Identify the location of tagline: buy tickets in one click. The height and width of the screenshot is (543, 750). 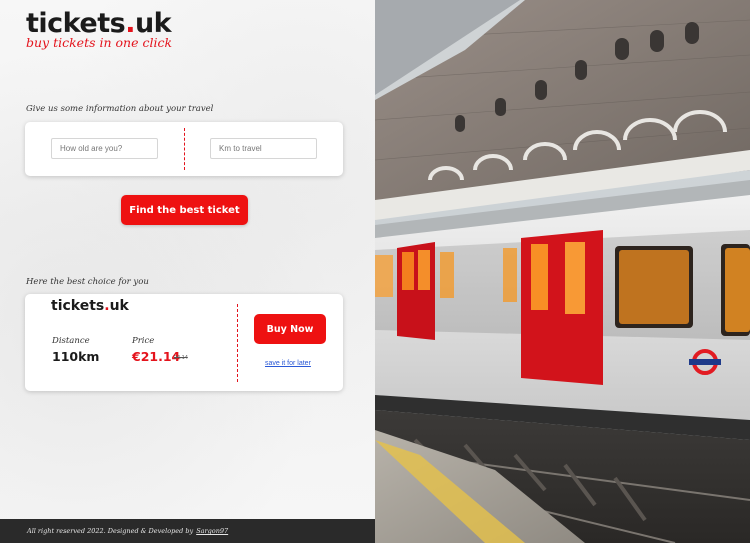
(99, 42).